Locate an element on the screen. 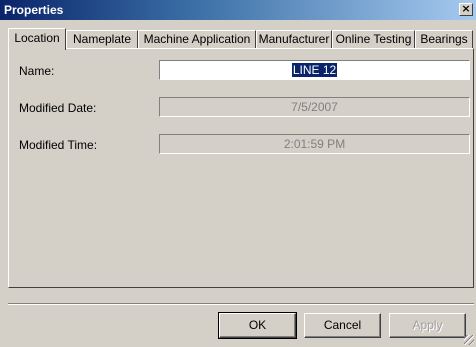  resize-grip-icon is located at coordinates (469, 340).